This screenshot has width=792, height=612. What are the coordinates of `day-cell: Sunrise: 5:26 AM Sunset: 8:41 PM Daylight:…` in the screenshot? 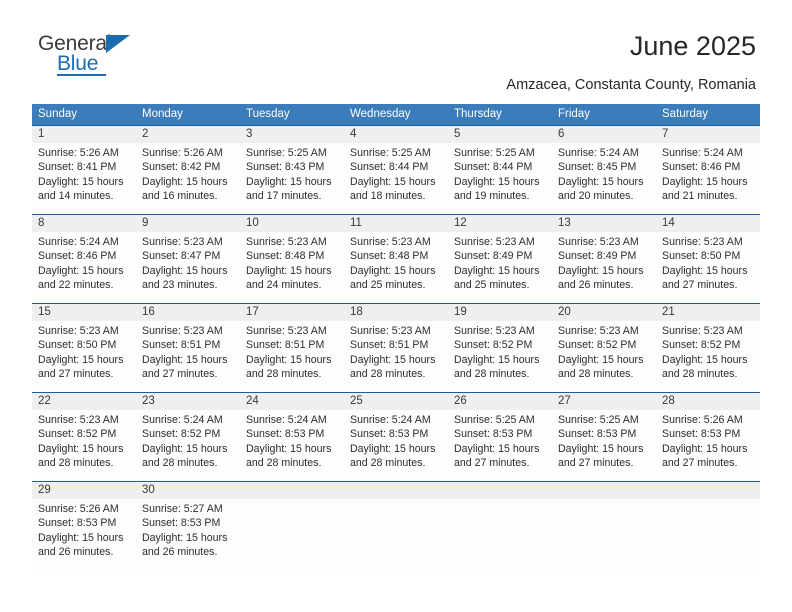 It's located at (84, 178).